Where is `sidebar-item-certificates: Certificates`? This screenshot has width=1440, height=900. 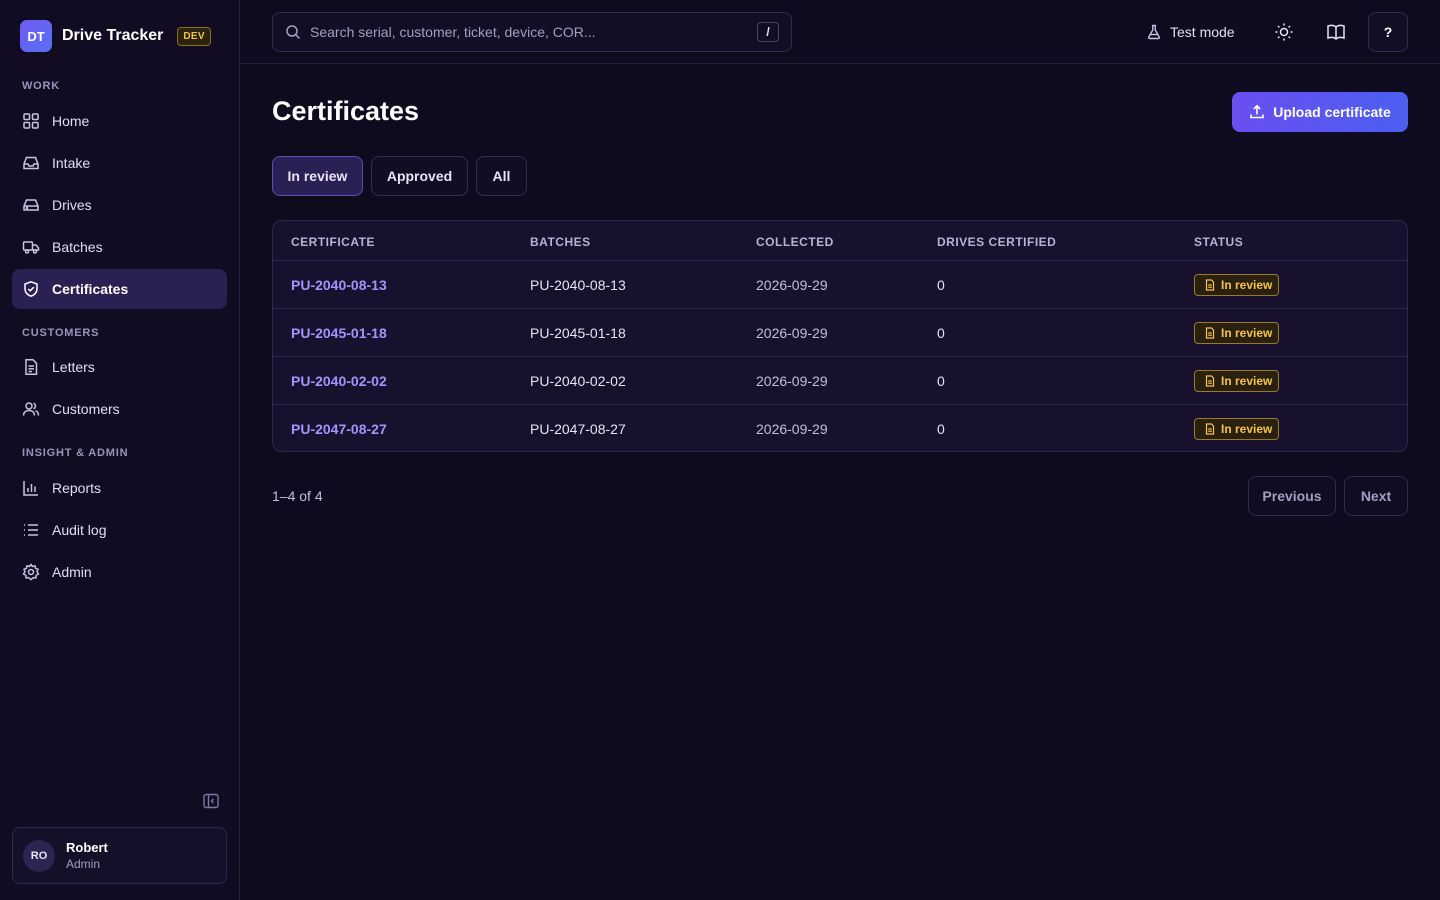 sidebar-item-certificates: Certificates is located at coordinates (119, 289).